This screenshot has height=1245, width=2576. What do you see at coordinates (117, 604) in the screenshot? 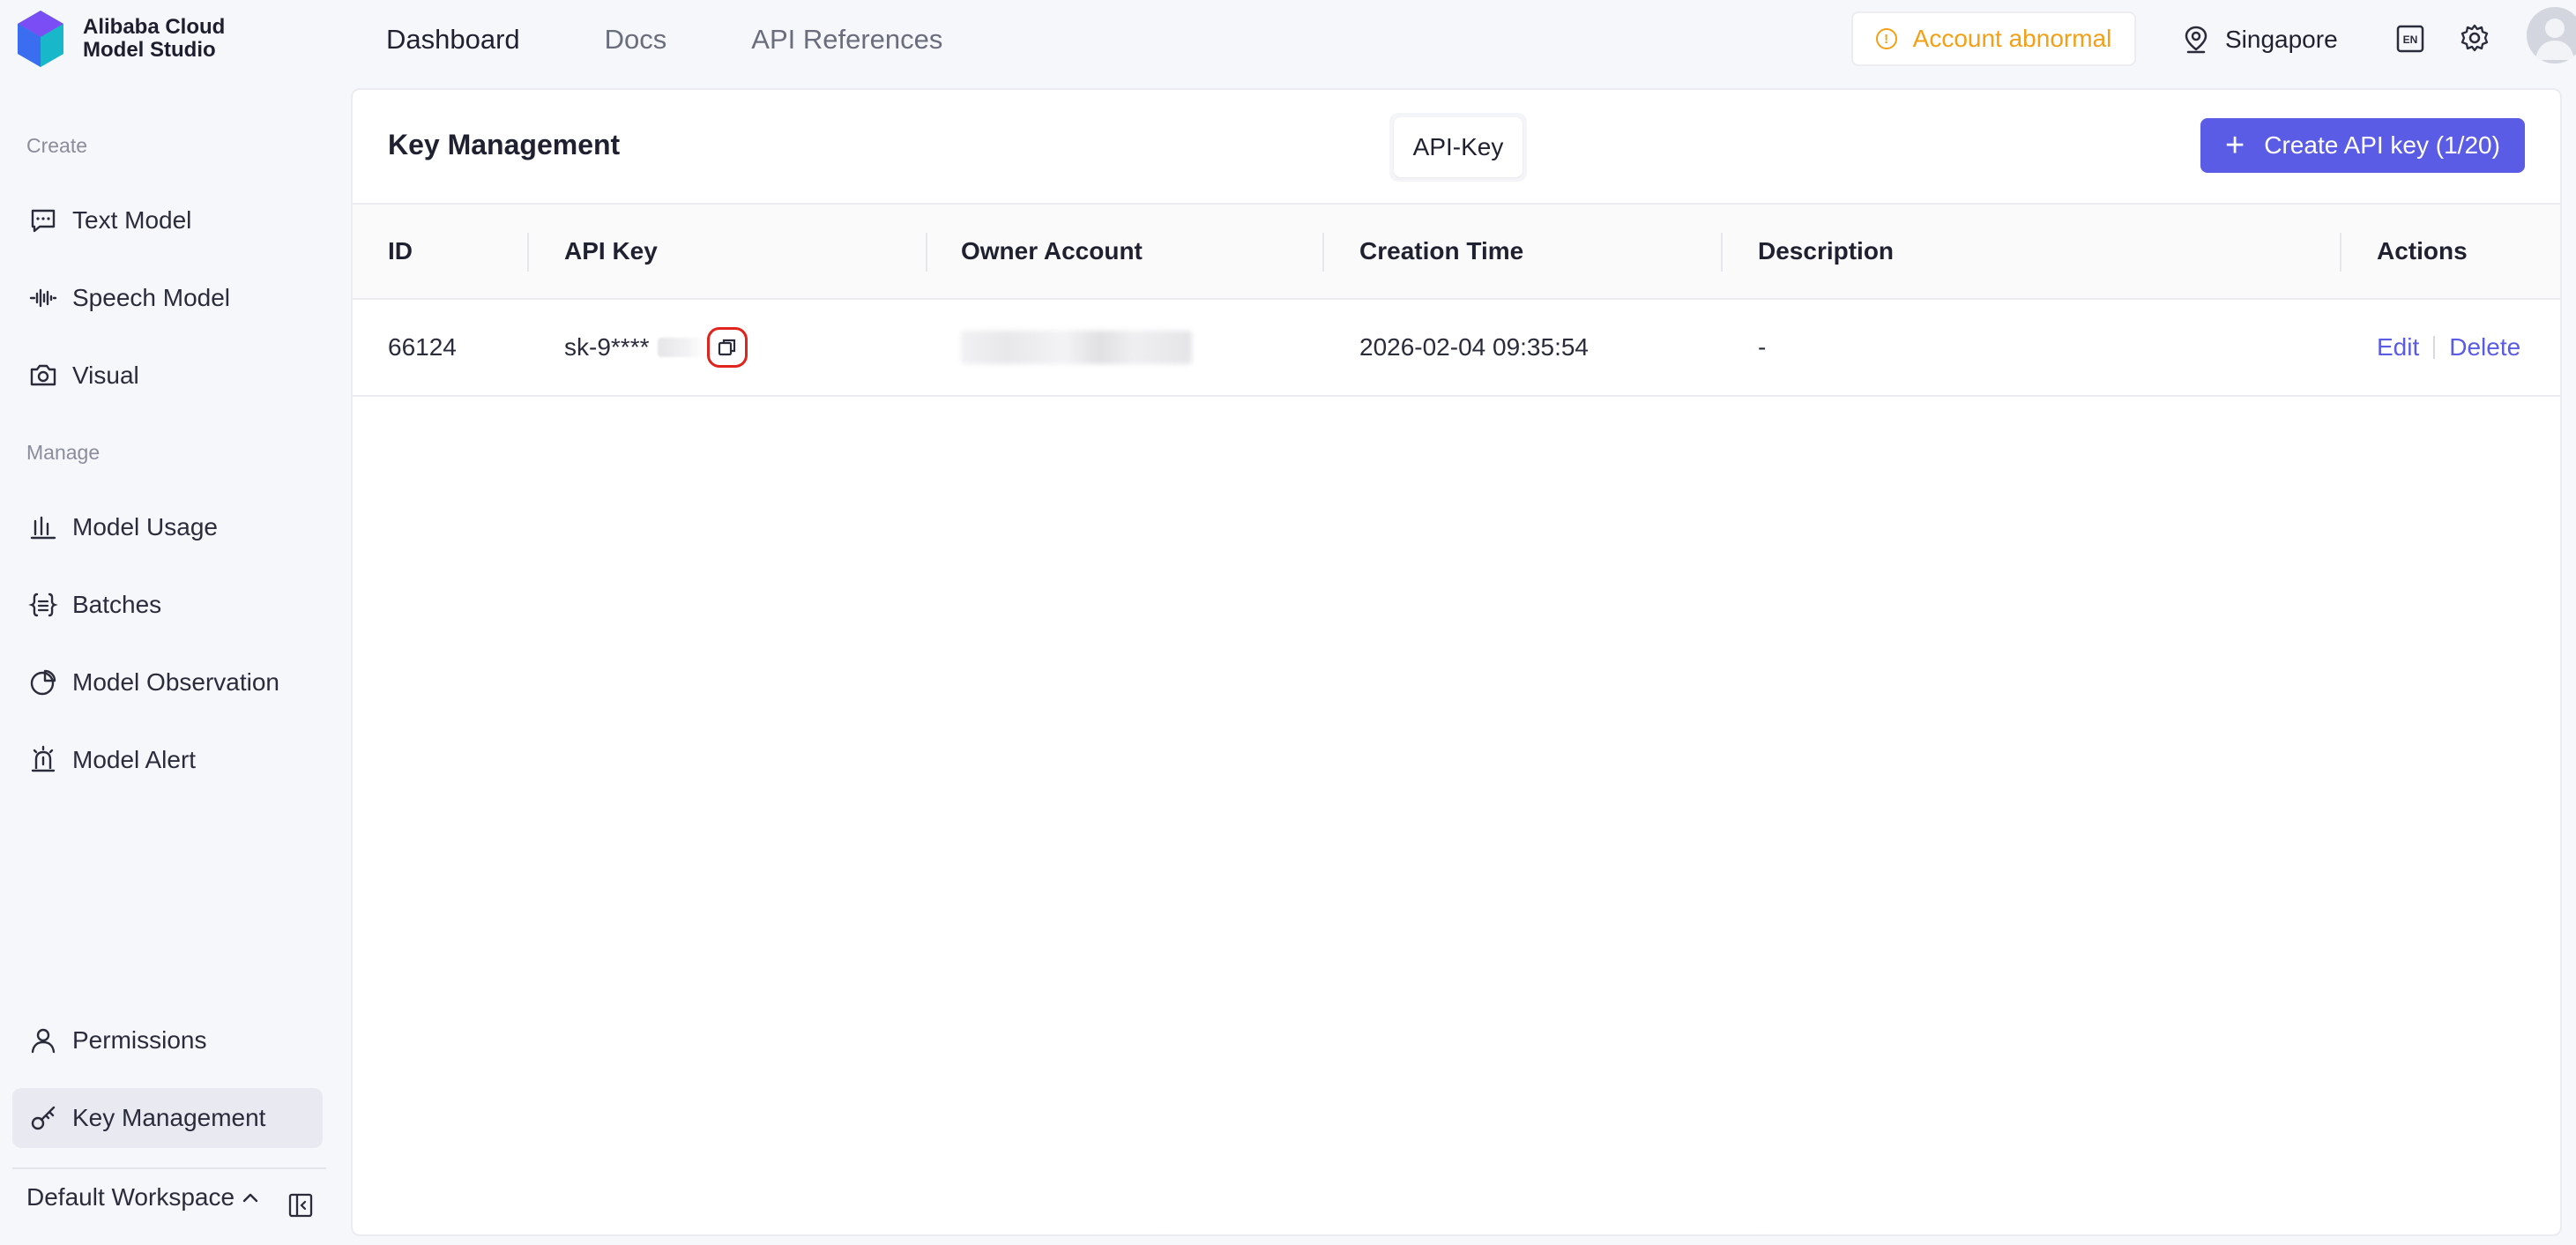
I see `sidebar-item-label: Batches` at bounding box center [117, 604].